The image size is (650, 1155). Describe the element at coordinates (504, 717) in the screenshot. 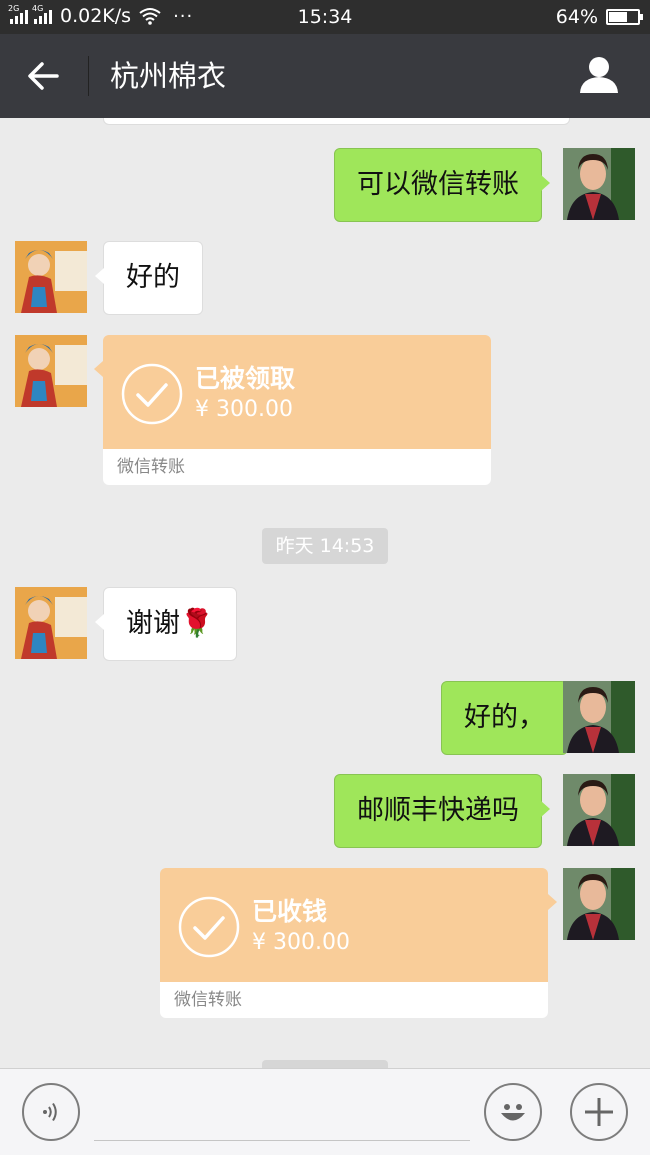

I see `message-text: 好的，` at that location.